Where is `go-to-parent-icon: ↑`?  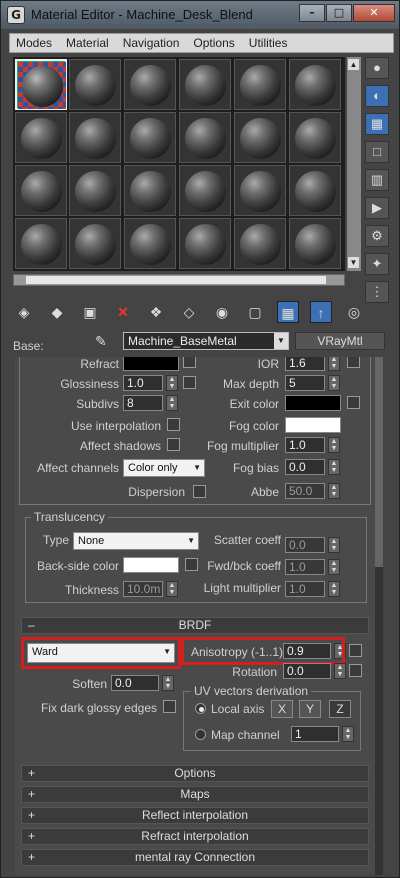 go-to-parent-icon: ↑ is located at coordinates (321, 312).